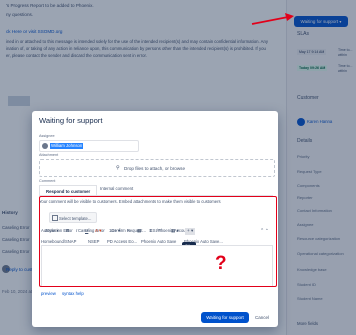 The width and height of the screenshot is (356, 335). Describe the element at coordinates (157, 266) in the screenshot. I see `comment-editor` at that location.